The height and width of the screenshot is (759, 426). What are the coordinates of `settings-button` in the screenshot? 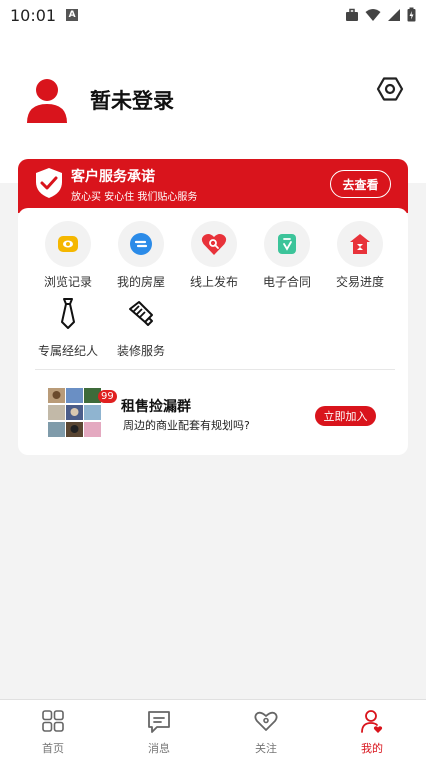 It's located at (390, 89).